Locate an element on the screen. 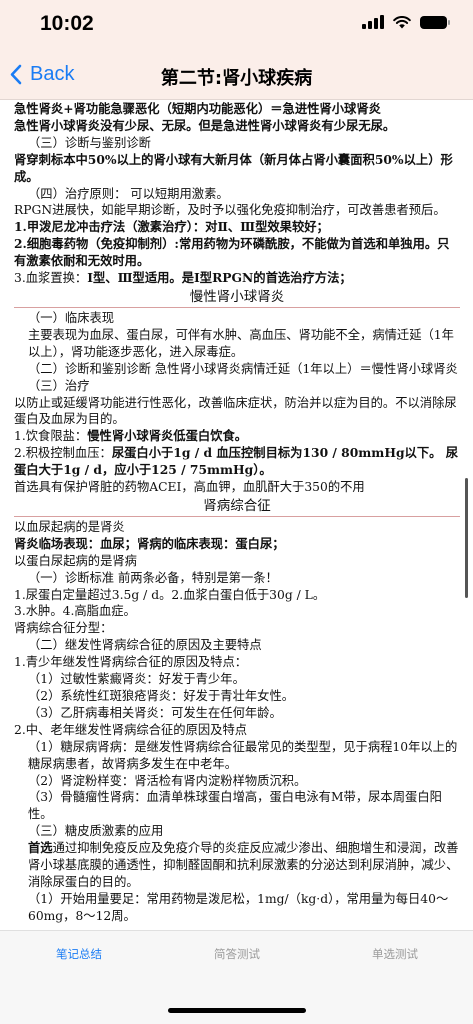 The width and height of the screenshot is (473, 1024). status-bar: 10:02 is located at coordinates (236, 25).